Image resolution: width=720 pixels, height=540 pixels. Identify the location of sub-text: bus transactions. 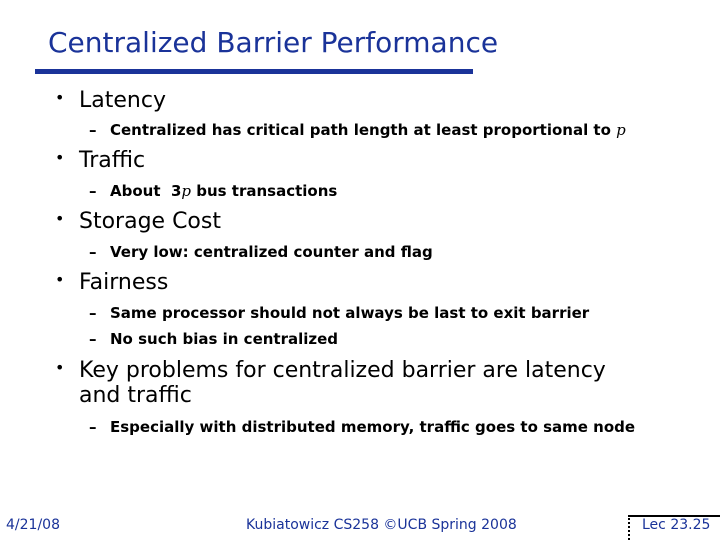
(264, 191).